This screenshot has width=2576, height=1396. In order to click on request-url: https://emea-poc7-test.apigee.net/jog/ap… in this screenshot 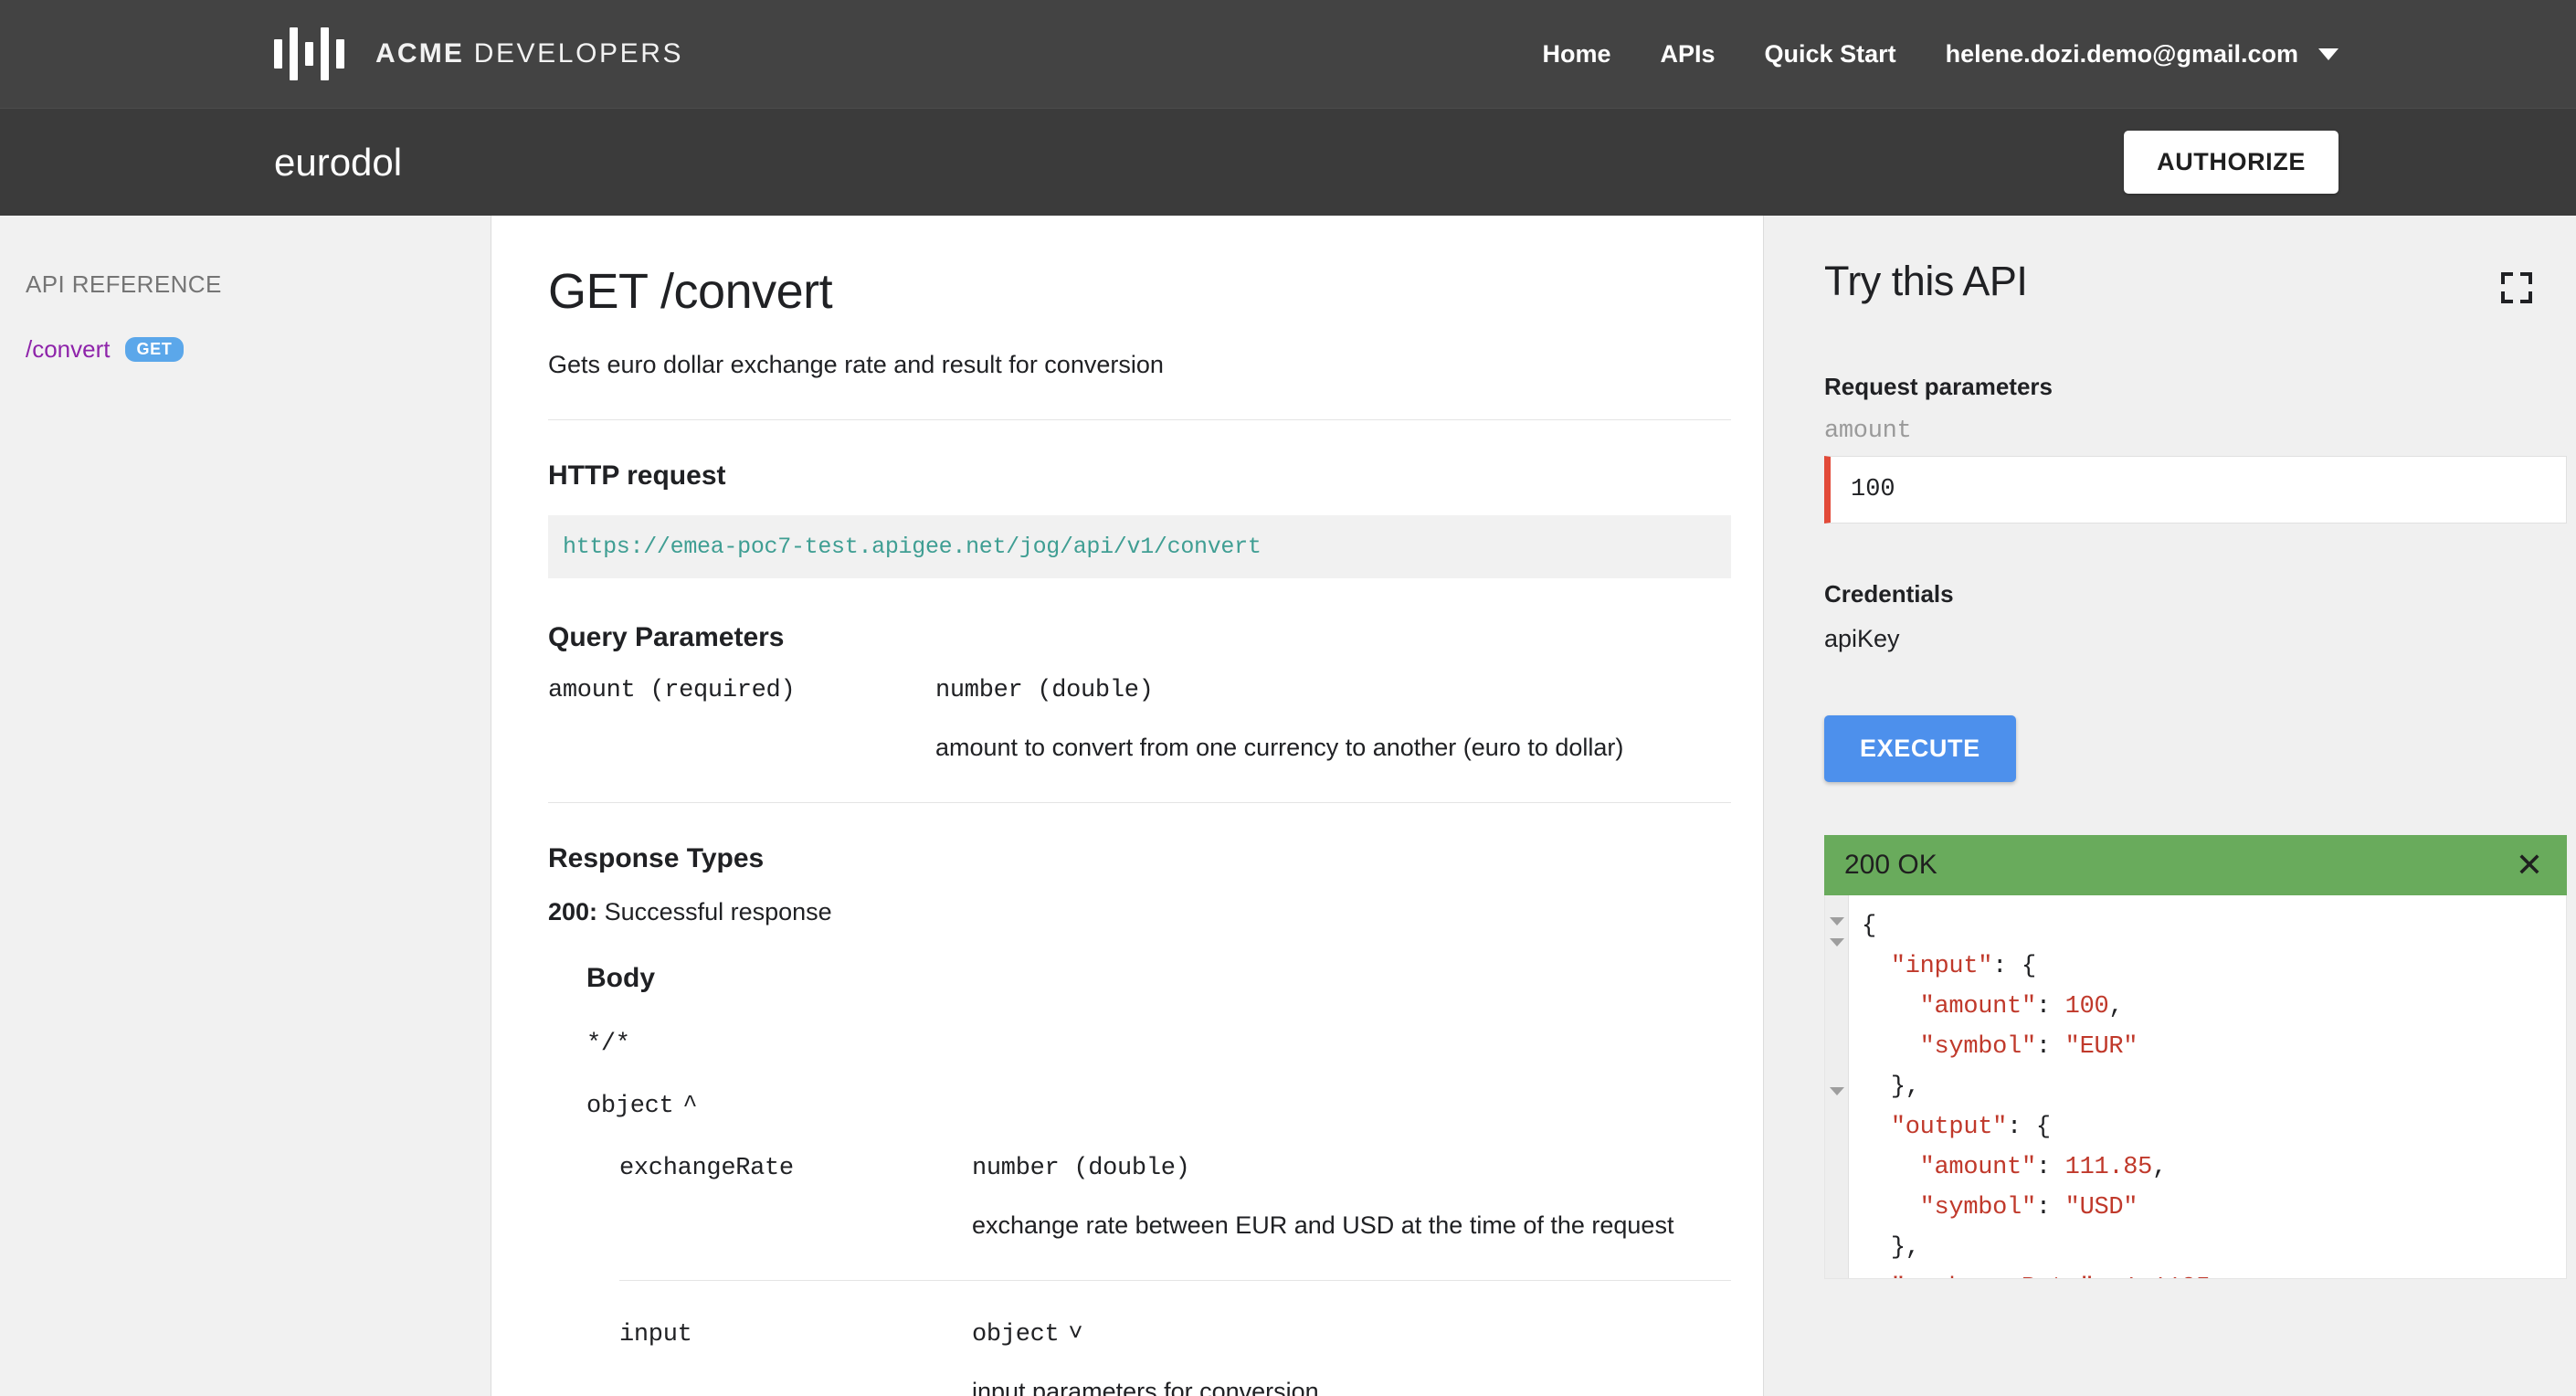, I will do `click(912, 547)`.